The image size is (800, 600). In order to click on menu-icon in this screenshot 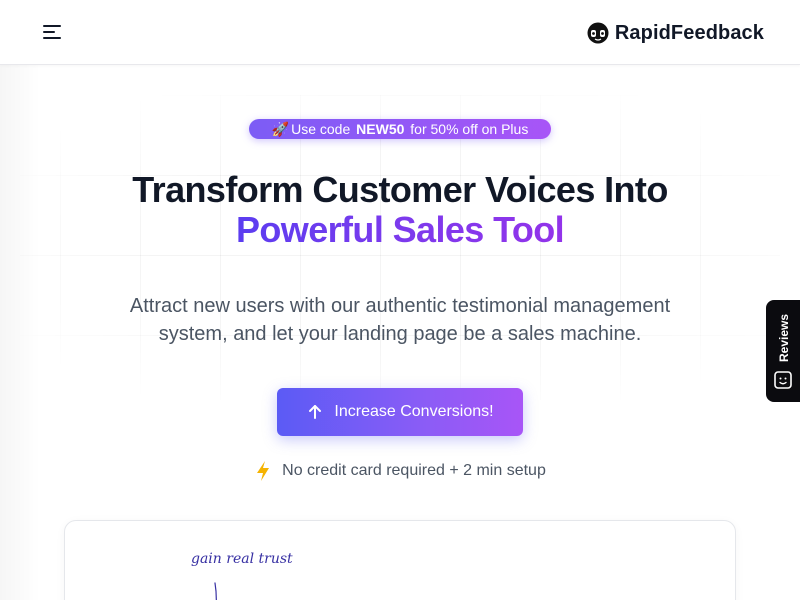, I will do `click(52, 32)`.